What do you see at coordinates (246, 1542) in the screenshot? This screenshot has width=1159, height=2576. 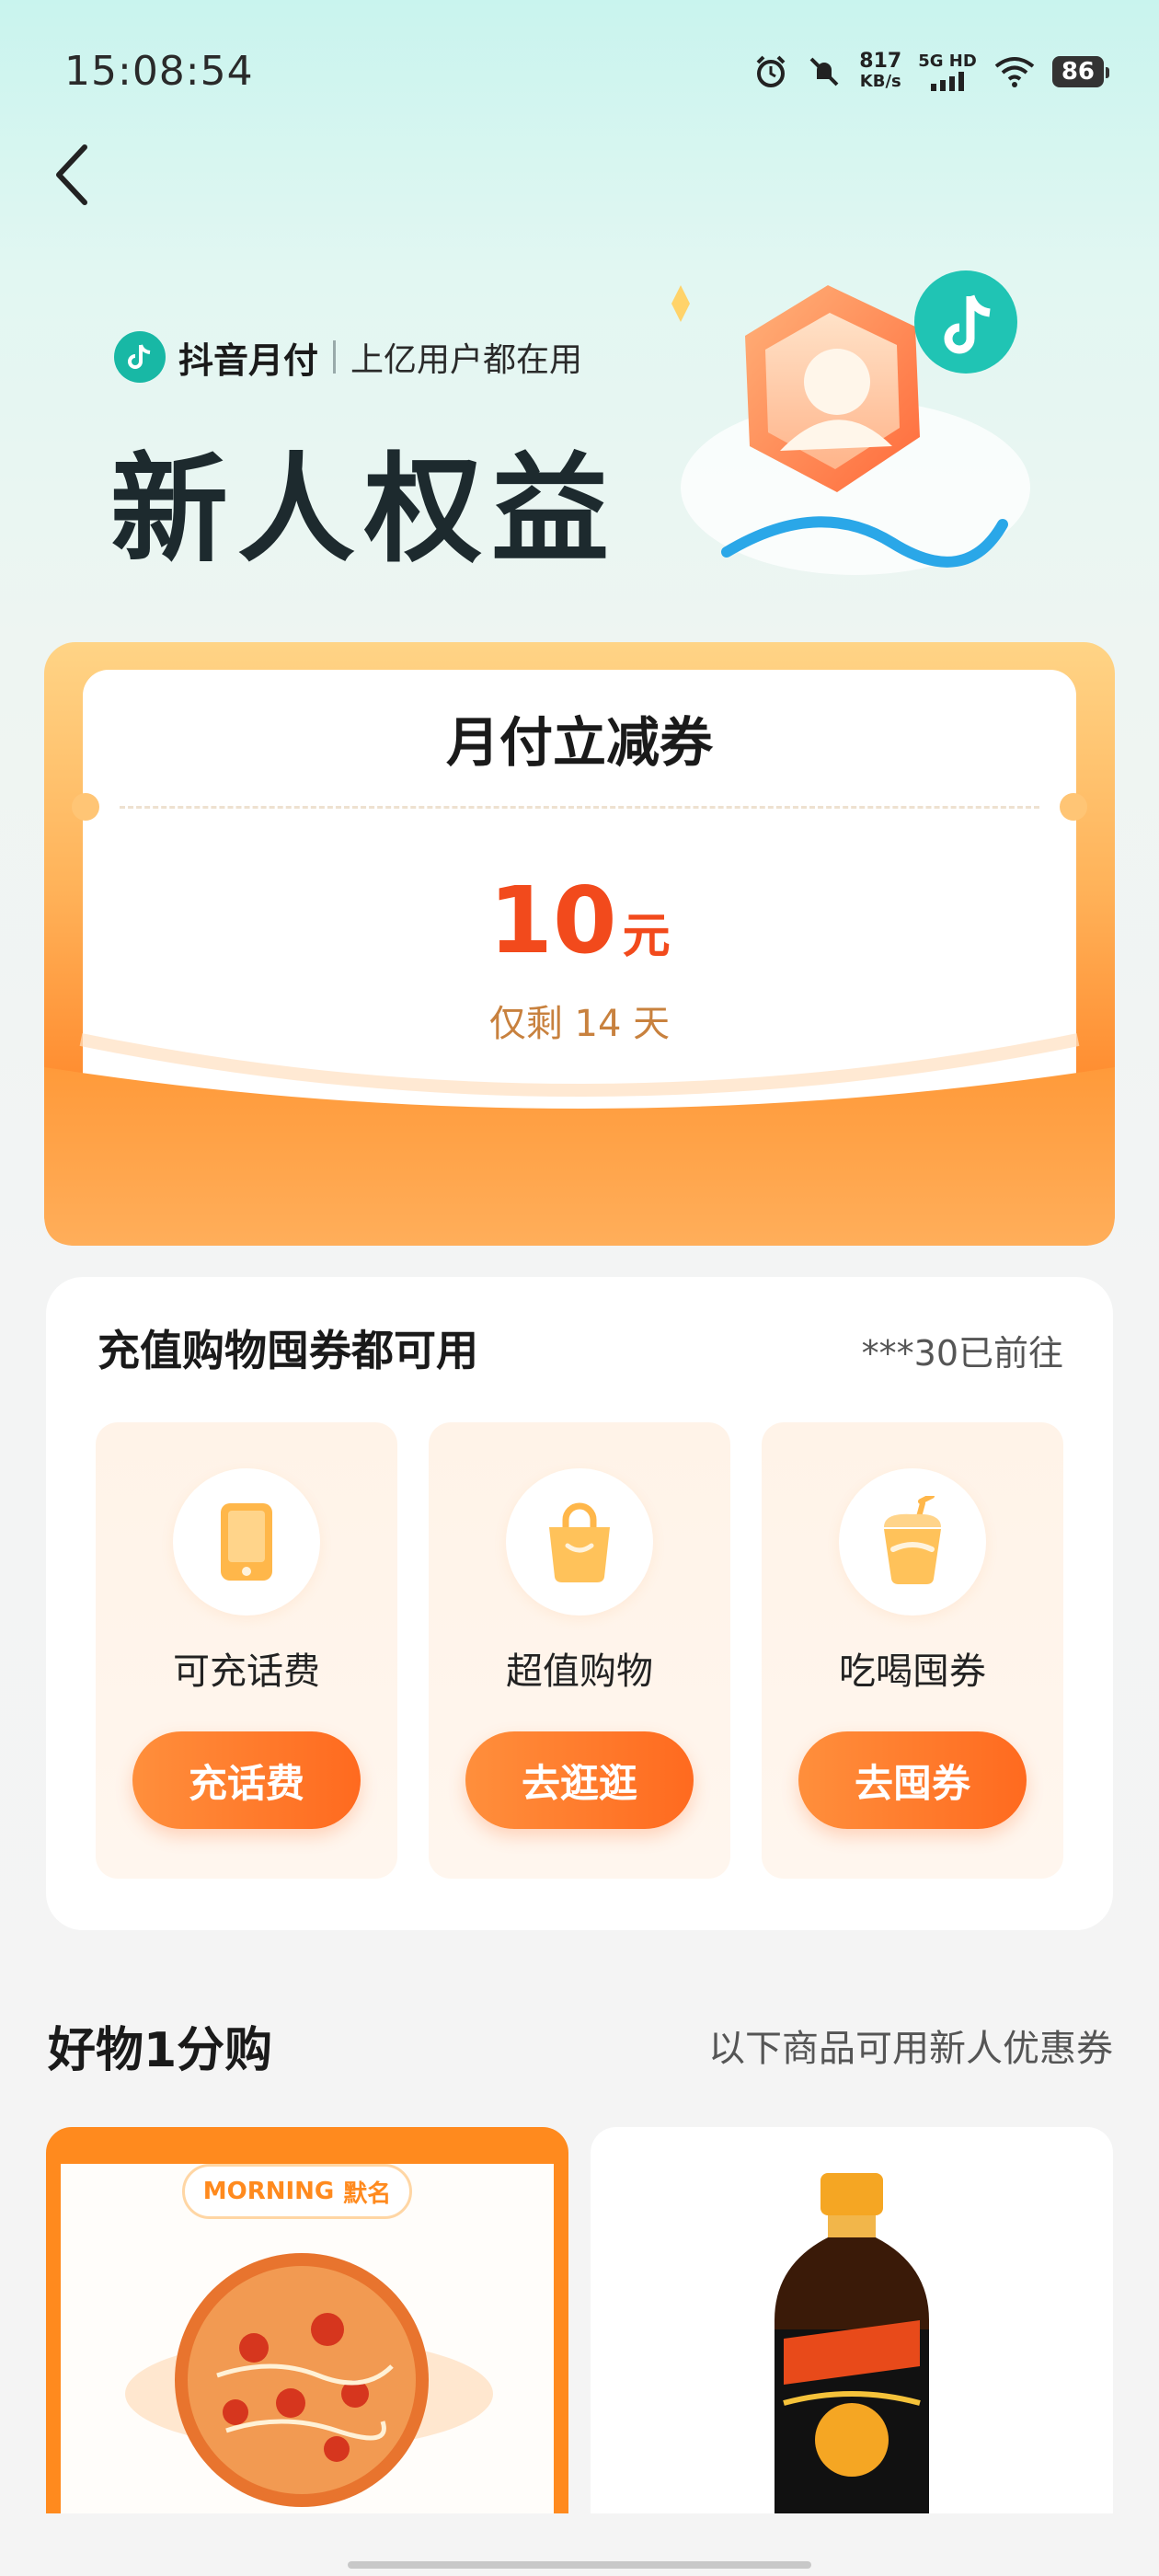 I see `phone-icon` at bounding box center [246, 1542].